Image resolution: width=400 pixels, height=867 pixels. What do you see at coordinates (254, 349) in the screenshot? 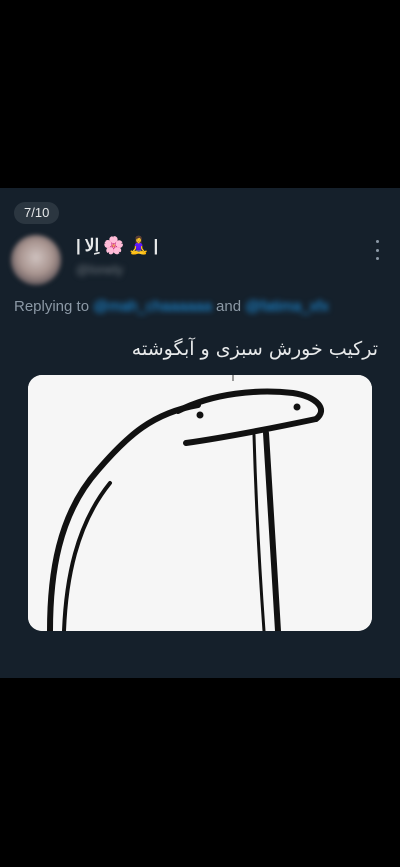
I see `tweet-text: ترکیب خورش سبزی و آبگوشته` at bounding box center [254, 349].